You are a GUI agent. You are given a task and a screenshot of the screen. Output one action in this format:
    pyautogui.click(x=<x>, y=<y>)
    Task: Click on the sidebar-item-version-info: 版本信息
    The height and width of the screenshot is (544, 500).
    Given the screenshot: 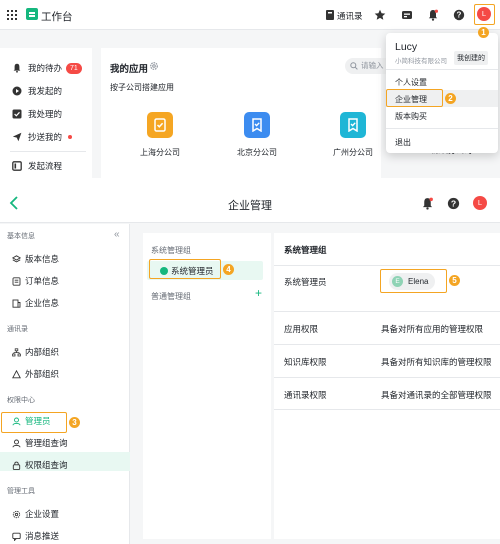 What is the action you would take?
    pyautogui.click(x=35, y=259)
    